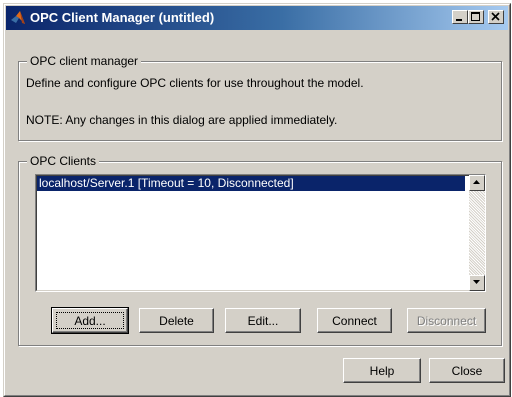 The image size is (512, 397). I want to click on close-icon, so click(495, 16).